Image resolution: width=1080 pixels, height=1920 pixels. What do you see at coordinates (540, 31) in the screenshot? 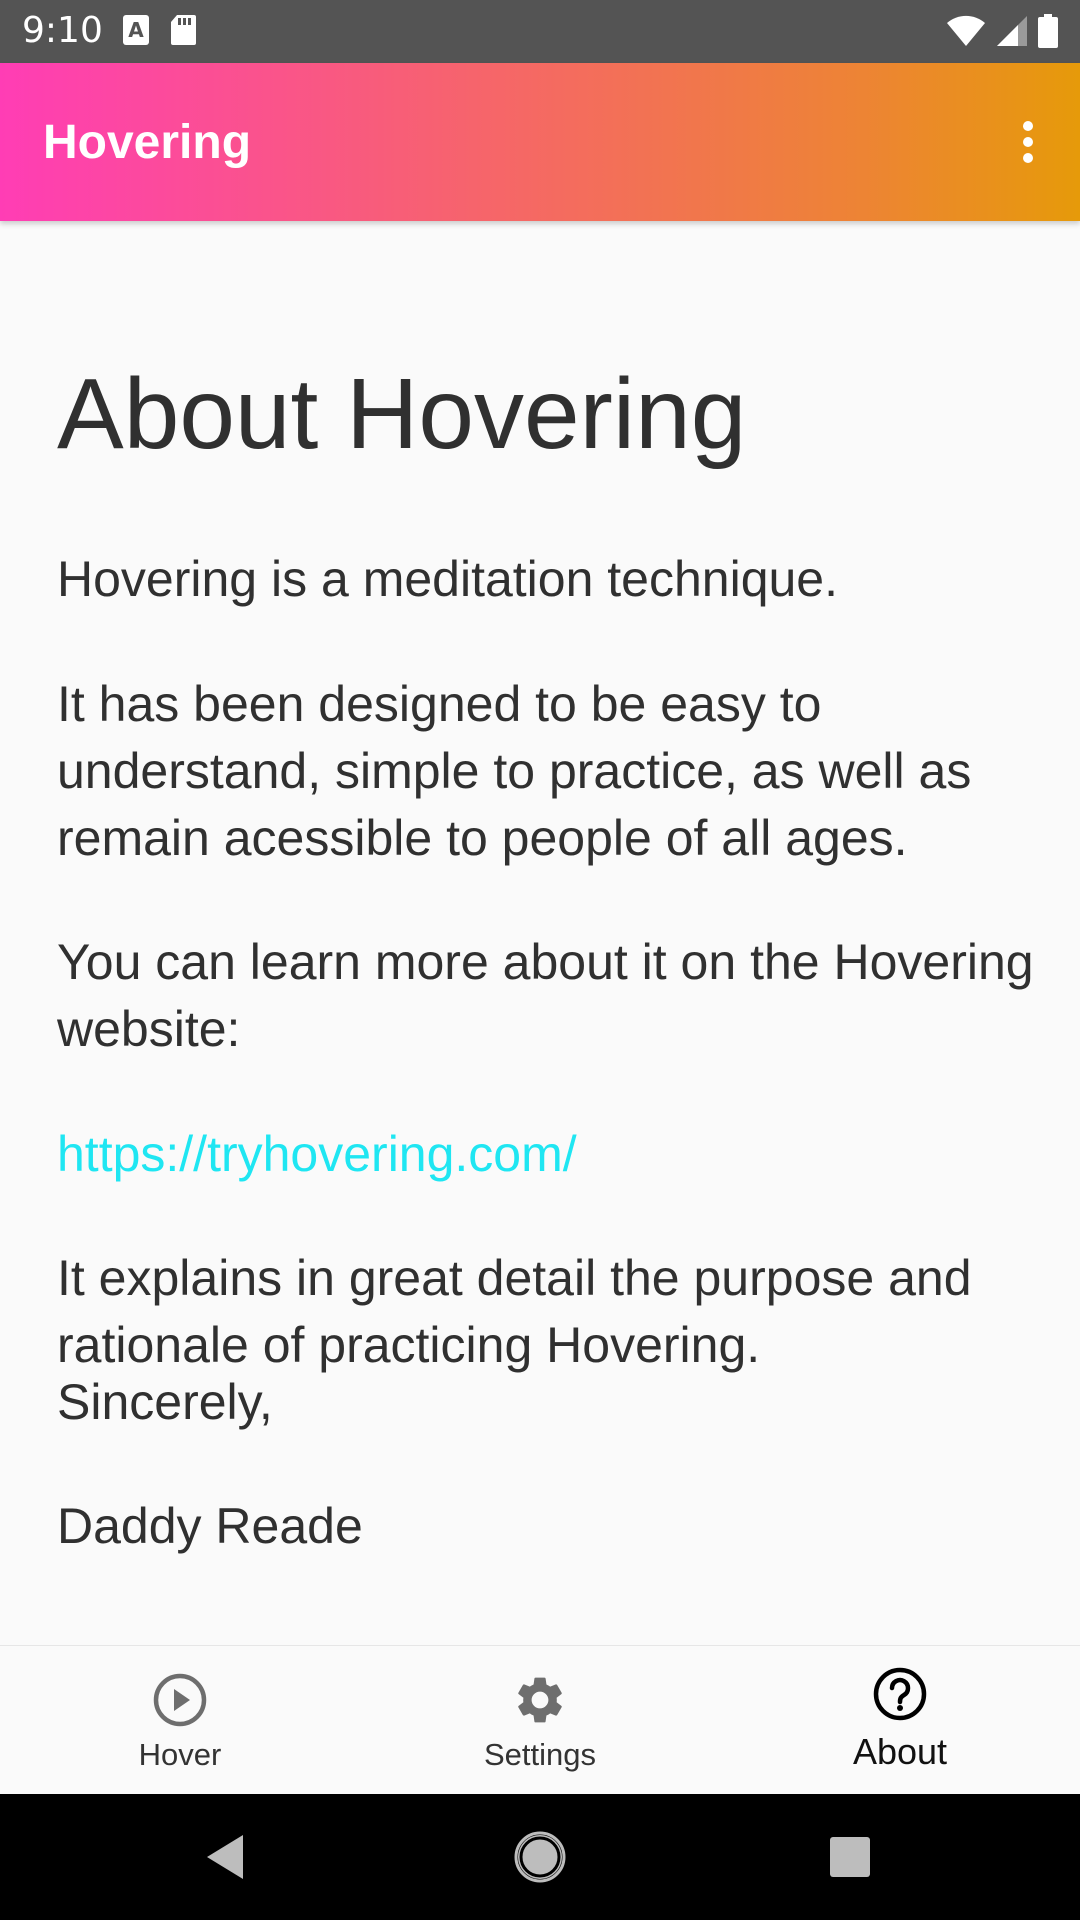
I see `status-bar: 9:10 A` at bounding box center [540, 31].